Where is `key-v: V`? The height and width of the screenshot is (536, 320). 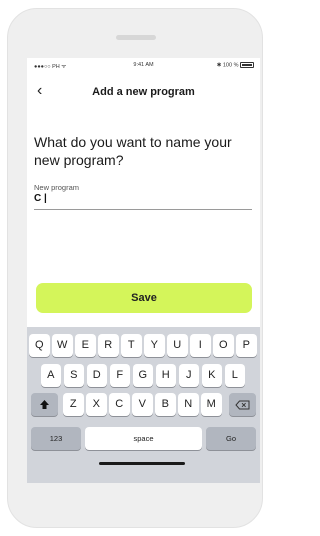
key-v: V is located at coordinates (142, 404).